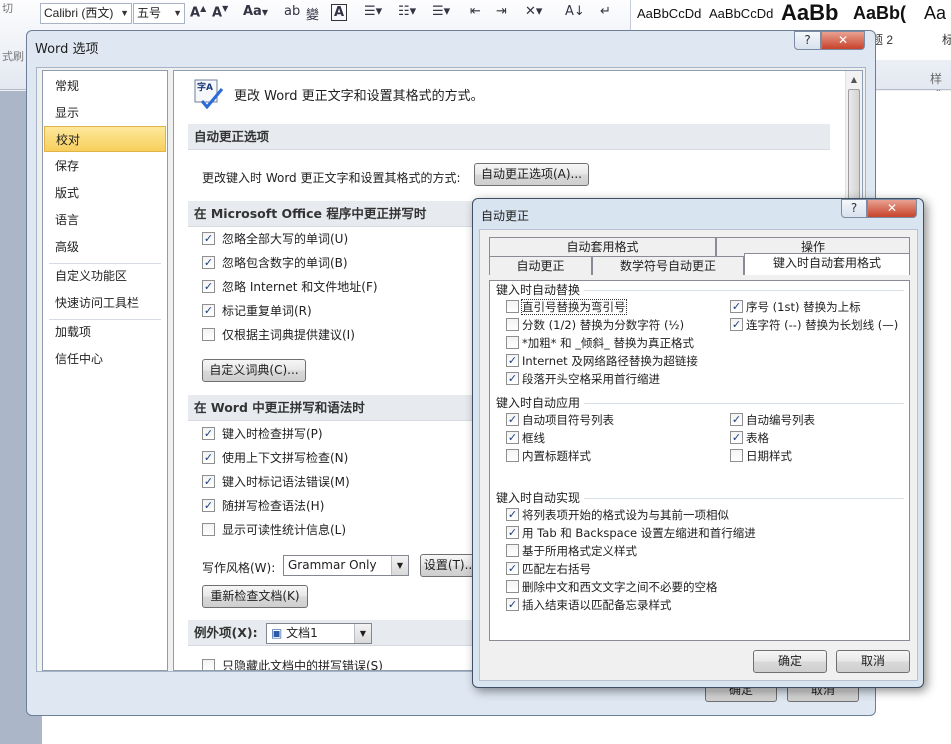 The height and width of the screenshot is (744, 951). What do you see at coordinates (571, 552) in the screenshot?
I see `option-checkbox-row: 基于所用格式定义样式` at bounding box center [571, 552].